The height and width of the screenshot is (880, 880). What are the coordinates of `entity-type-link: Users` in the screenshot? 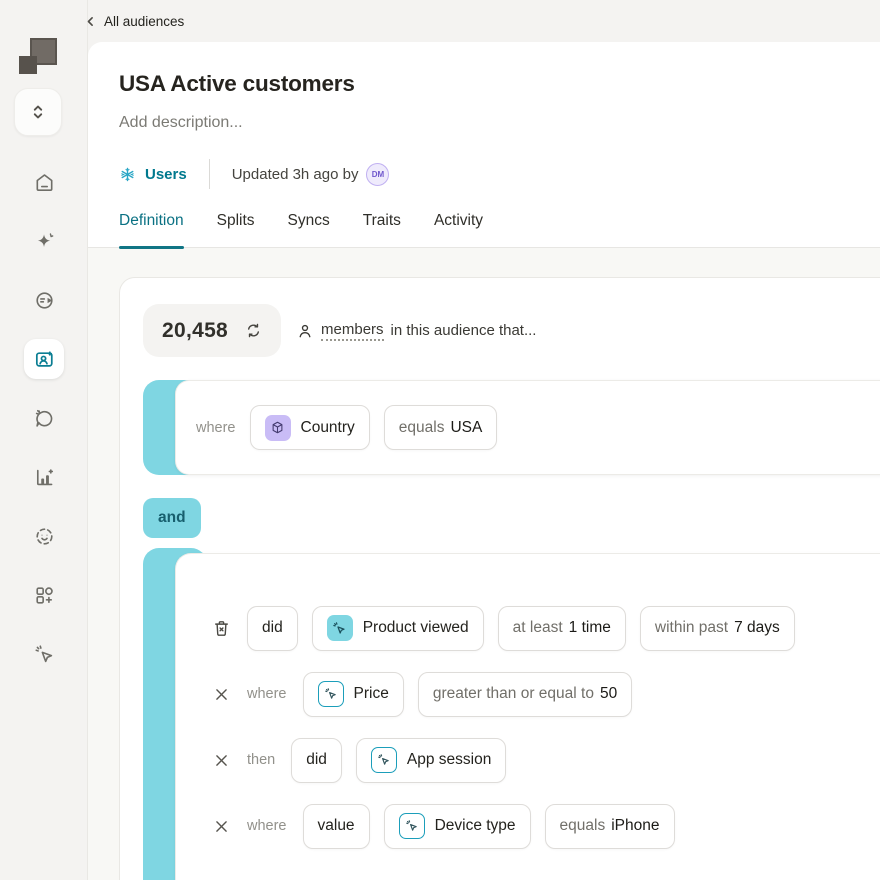 It's located at (153, 174).